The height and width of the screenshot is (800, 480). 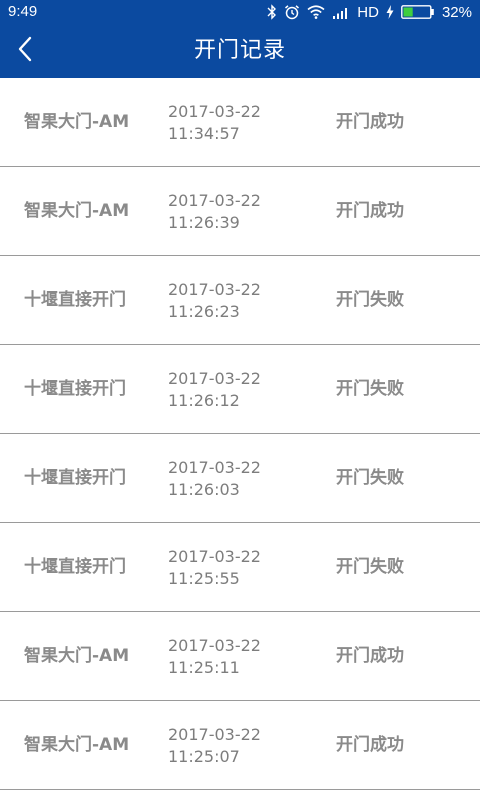 What do you see at coordinates (272, 12) in the screenshot?
I see `bluetooth-icon` at bounding box center [272, 12].